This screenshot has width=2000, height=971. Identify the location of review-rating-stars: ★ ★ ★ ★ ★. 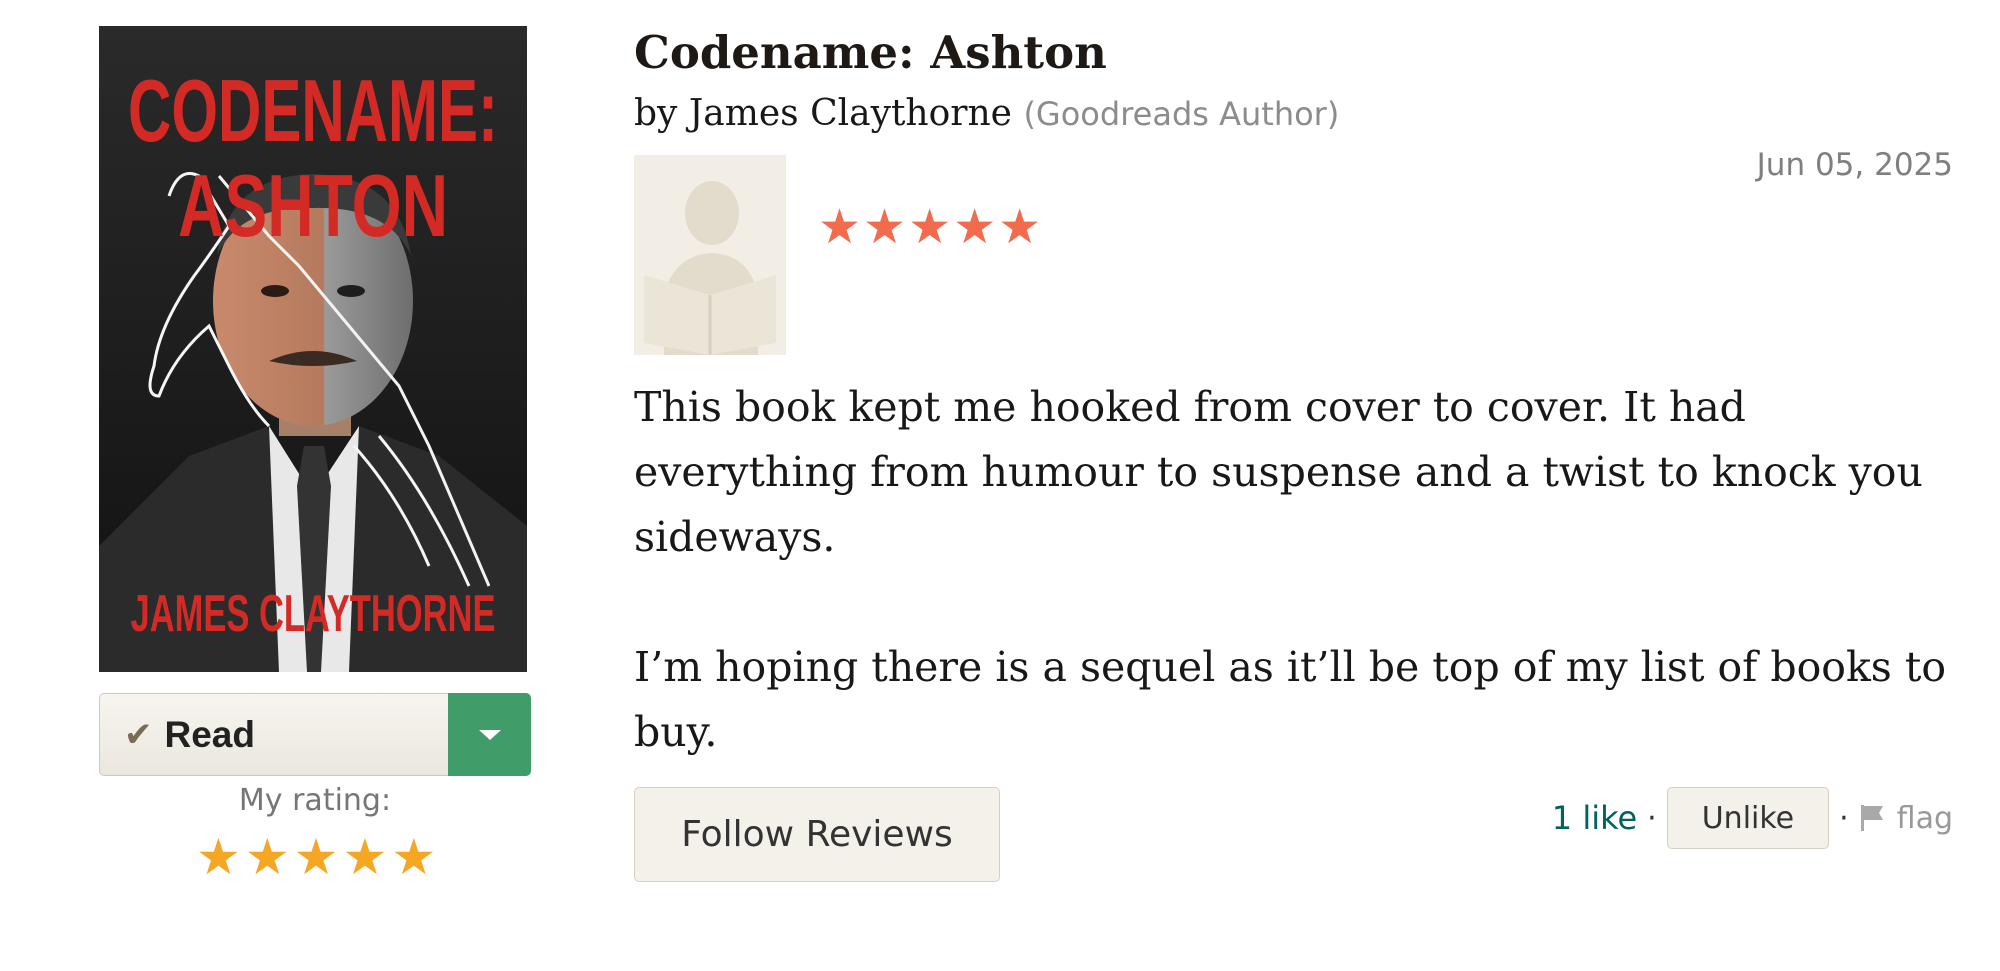
(929, 227).